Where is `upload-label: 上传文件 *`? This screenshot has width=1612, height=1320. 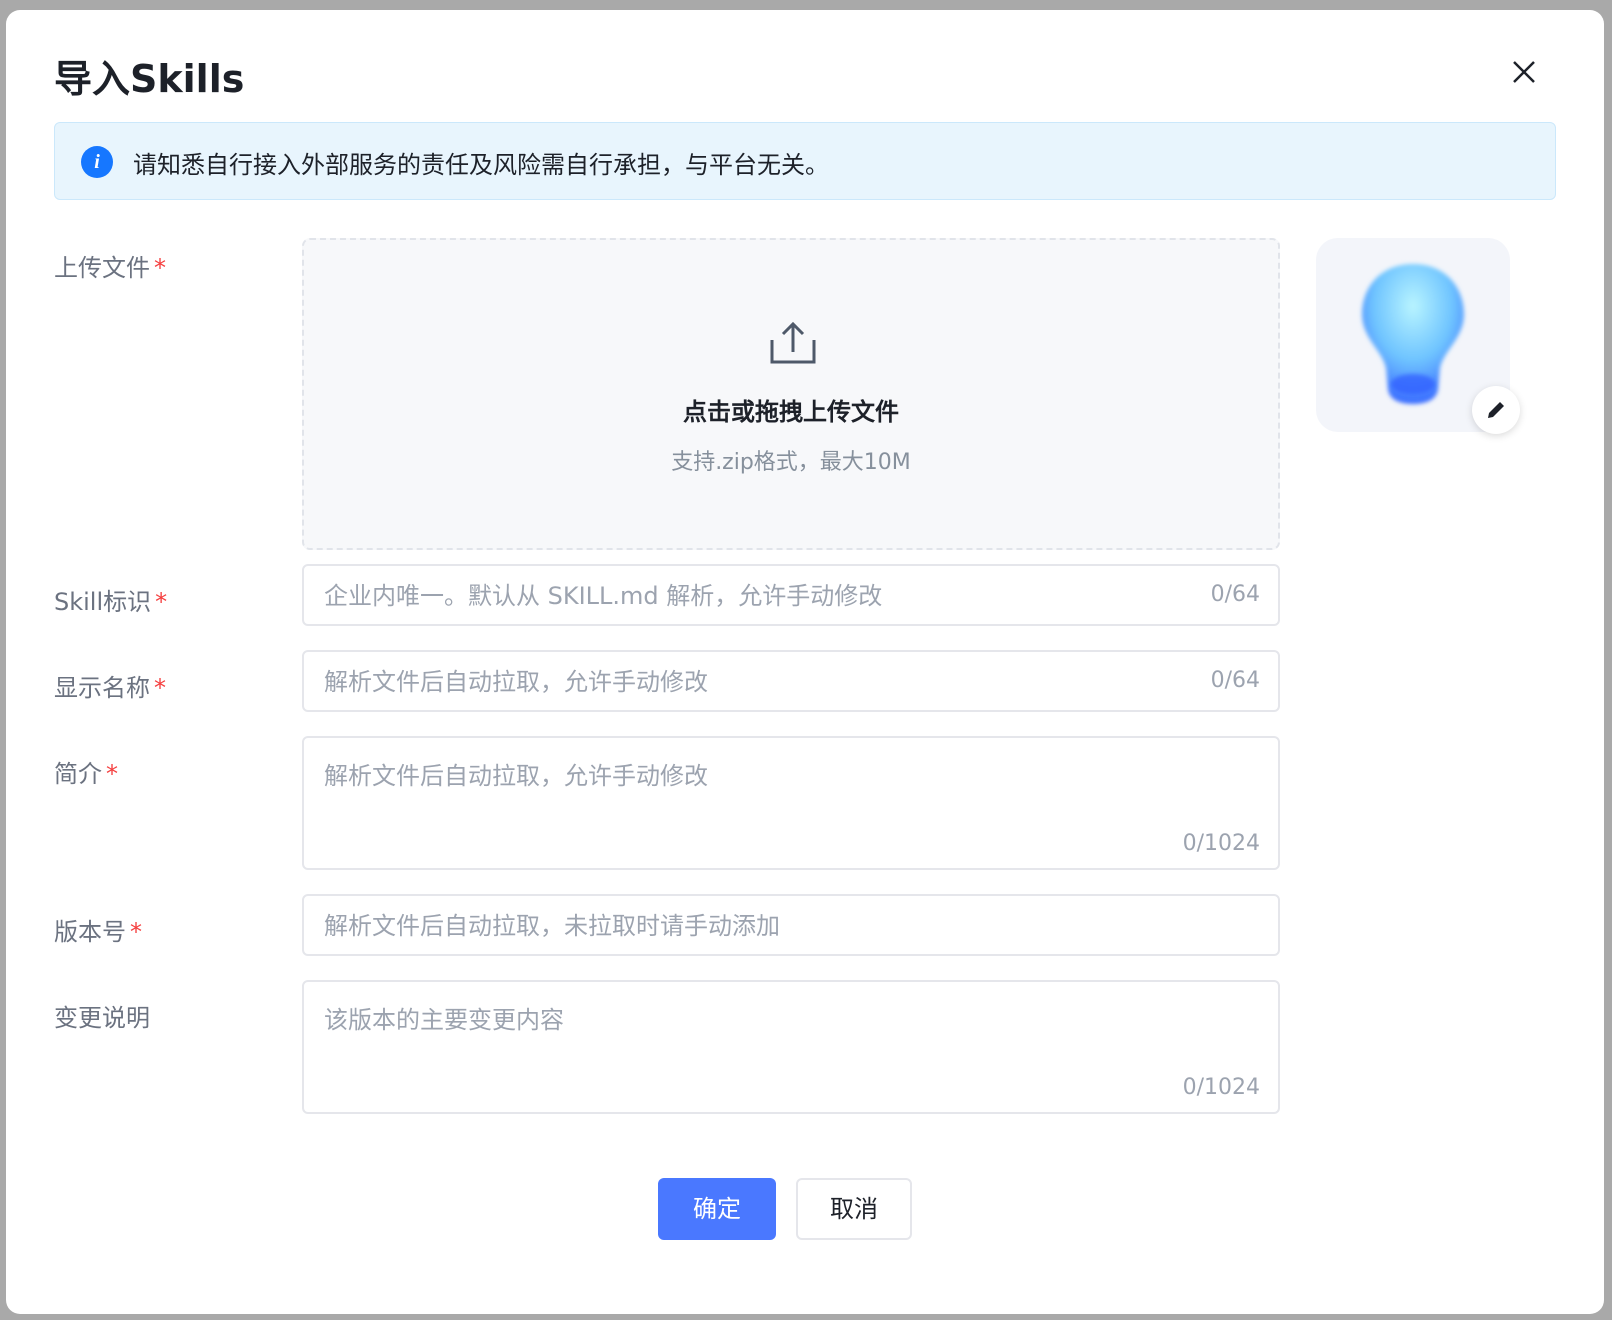
upload-label: 上传文件 * is located at coordinates (110, 268).